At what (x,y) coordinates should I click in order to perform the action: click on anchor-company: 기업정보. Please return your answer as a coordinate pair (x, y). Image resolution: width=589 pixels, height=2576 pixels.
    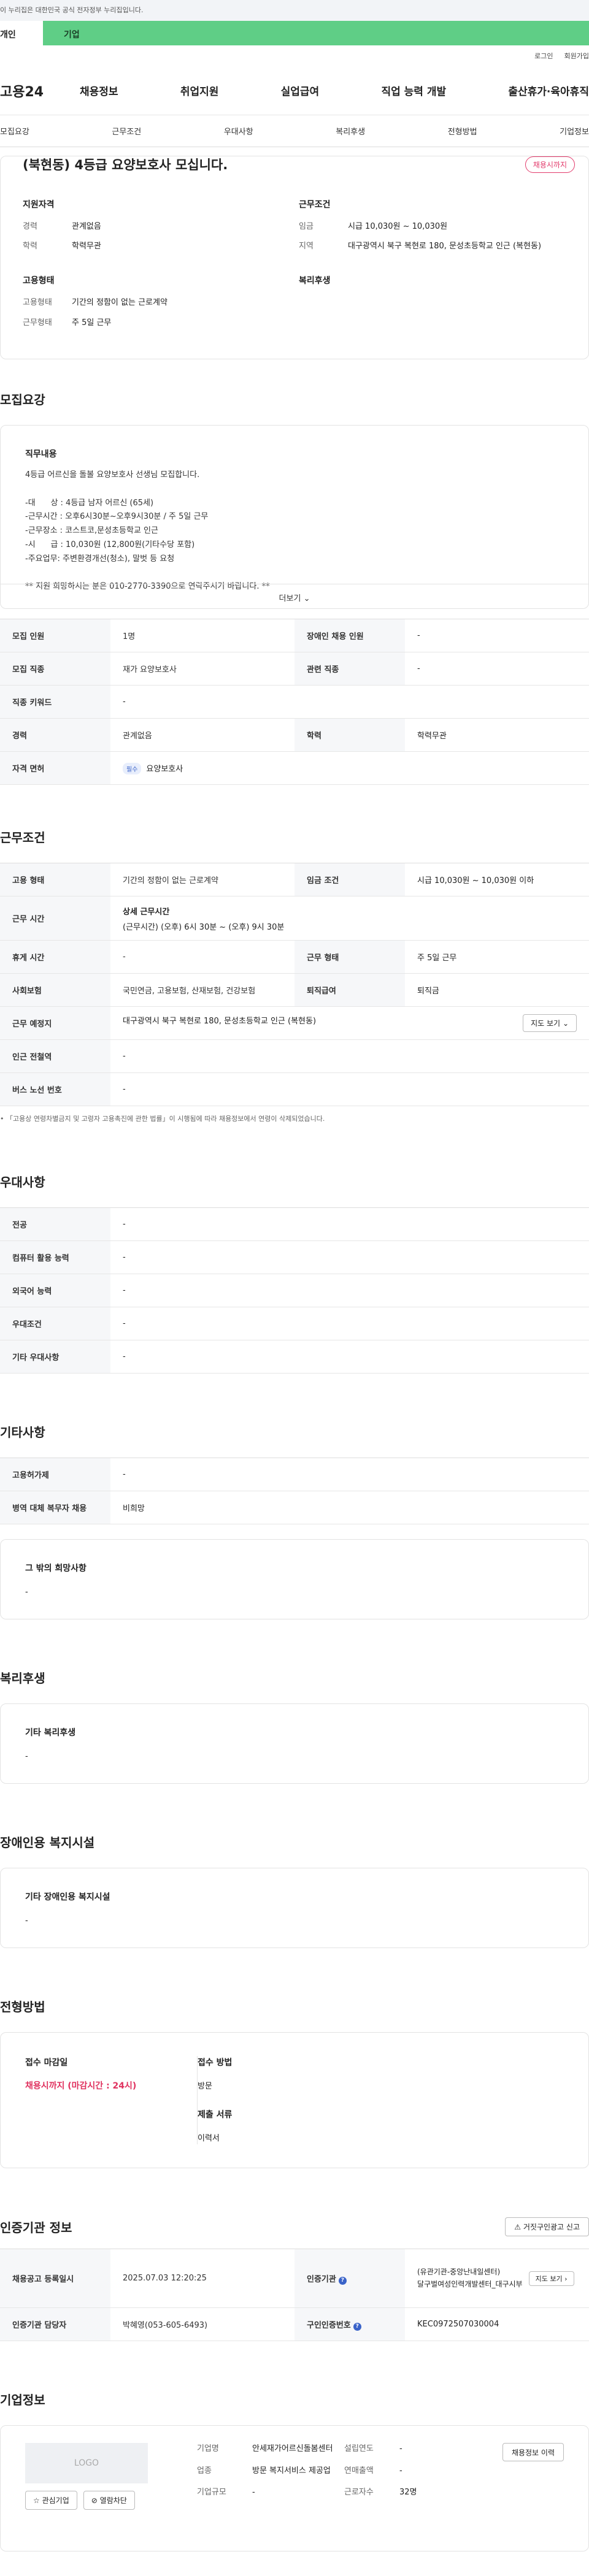
    Looking at the image, I should click on (574, 131).